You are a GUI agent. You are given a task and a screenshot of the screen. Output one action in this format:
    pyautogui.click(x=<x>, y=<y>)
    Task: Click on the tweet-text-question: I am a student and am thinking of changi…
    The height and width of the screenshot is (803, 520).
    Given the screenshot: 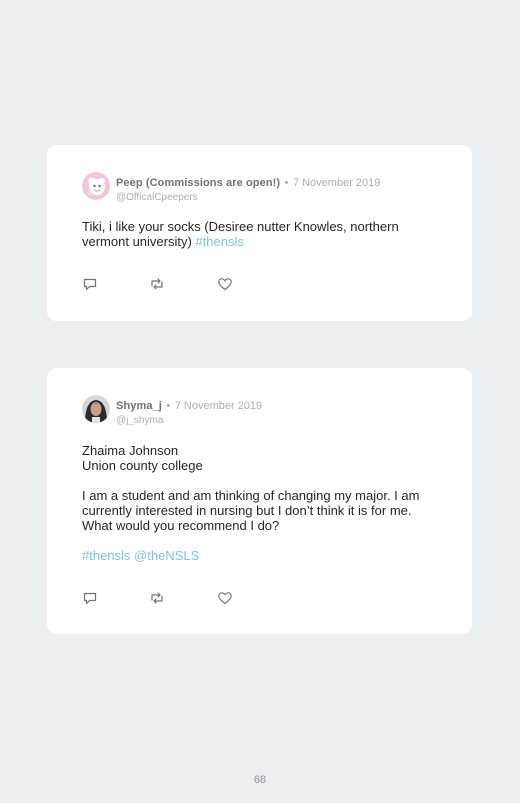 What is the action you would take?
    pyautogui.click(x=251, y=510)
    